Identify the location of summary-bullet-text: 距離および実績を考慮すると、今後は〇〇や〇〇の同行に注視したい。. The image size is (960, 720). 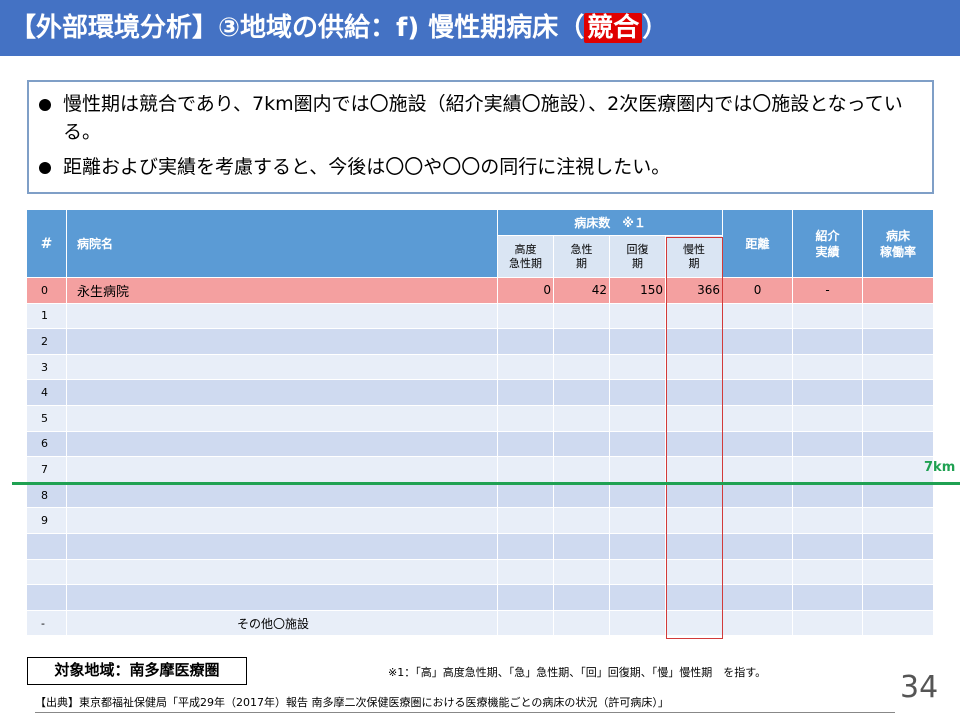
(367, 167).